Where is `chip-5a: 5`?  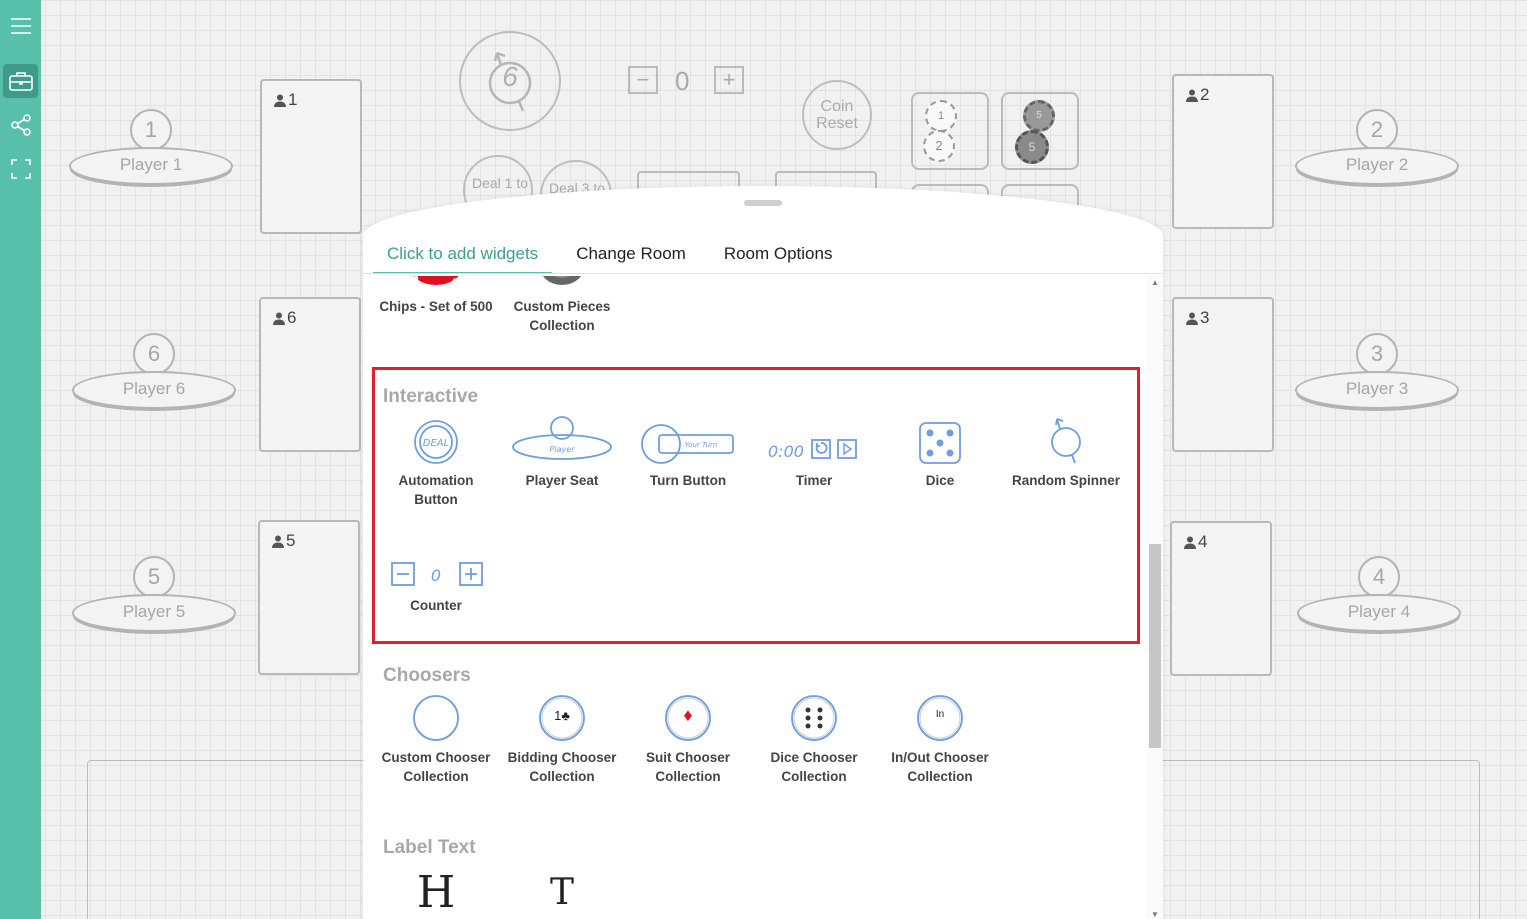
chip-5a: 5 is located at coordinates (1039, 116).